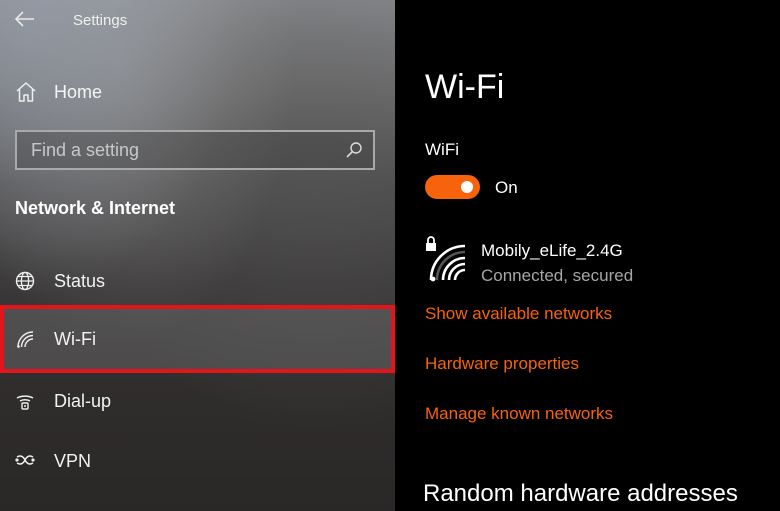 The image size is (780, 511). I want to click on section-heading: Network & Internet, so click(95, 208).